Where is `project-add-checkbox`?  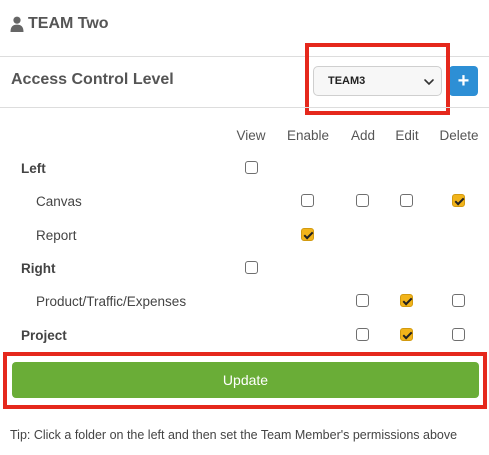 project-add-checkbox is located at coordinates (362, 334).